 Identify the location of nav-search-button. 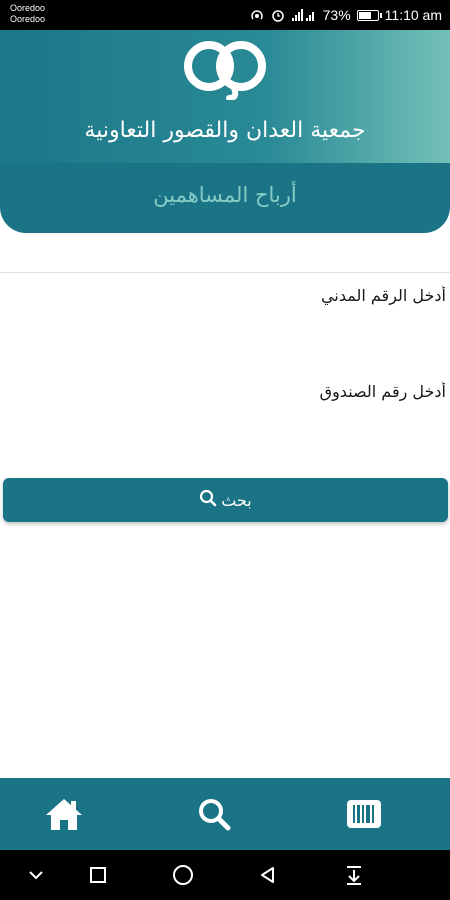
(214, 814).